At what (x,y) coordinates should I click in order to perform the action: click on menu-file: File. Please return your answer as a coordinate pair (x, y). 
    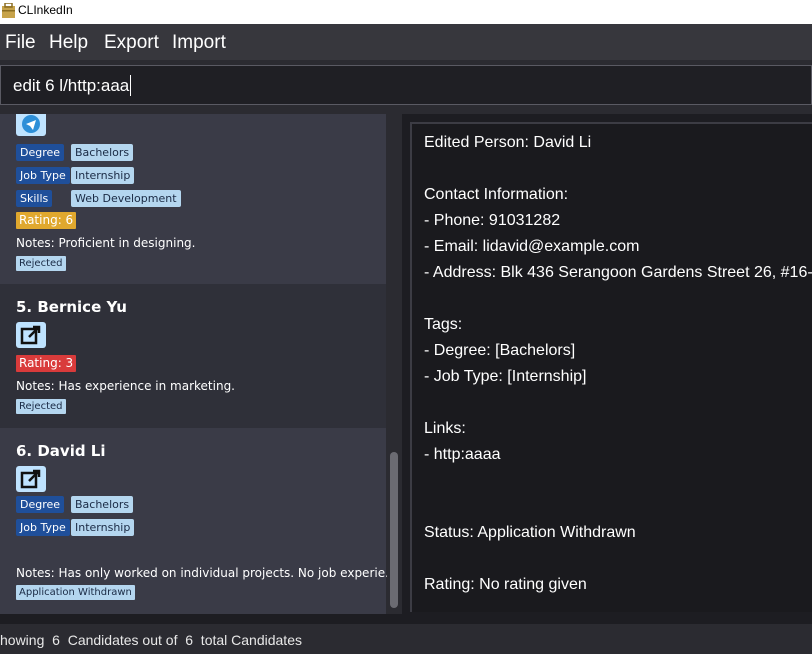
    Looking at the image, I should click on (20, 43).